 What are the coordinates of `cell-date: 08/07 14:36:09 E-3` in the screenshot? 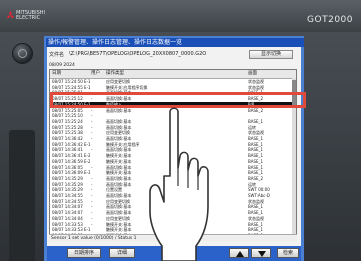 It's located at (71, 173).